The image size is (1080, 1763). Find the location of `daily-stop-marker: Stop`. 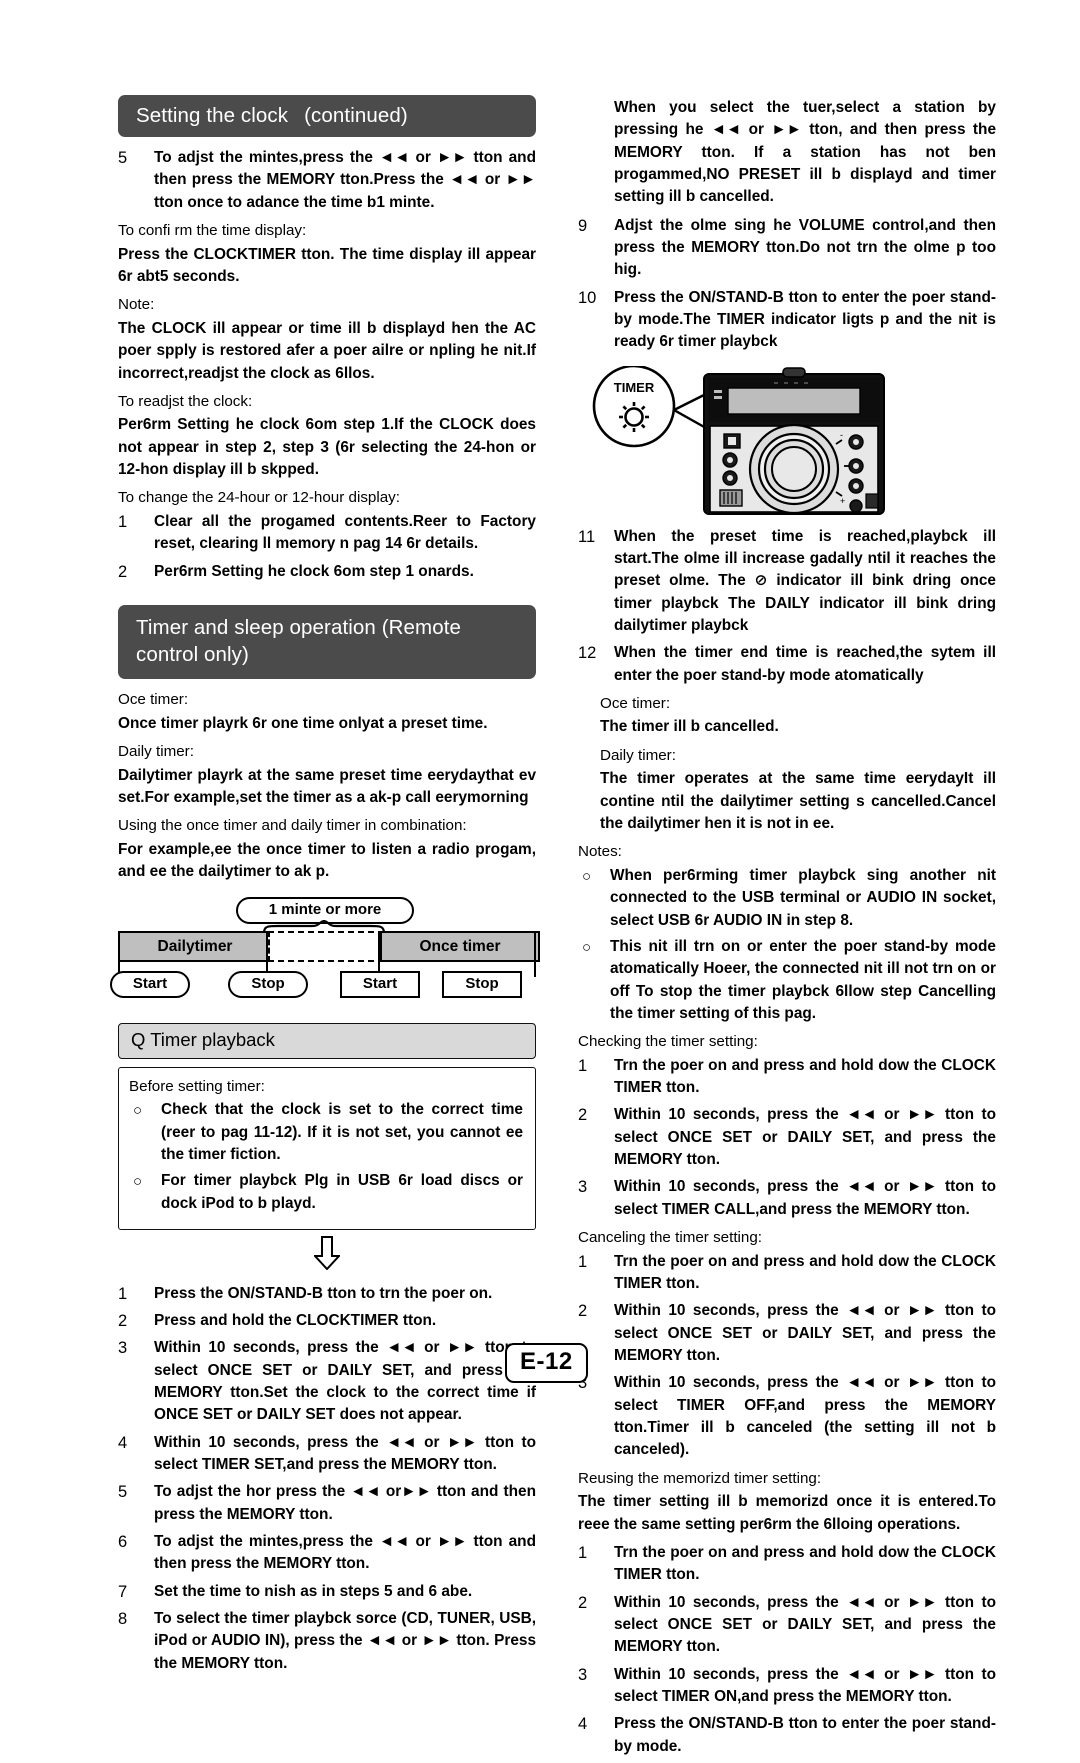

daily-stop-marker: Stop is located at coordinates (268, 985).